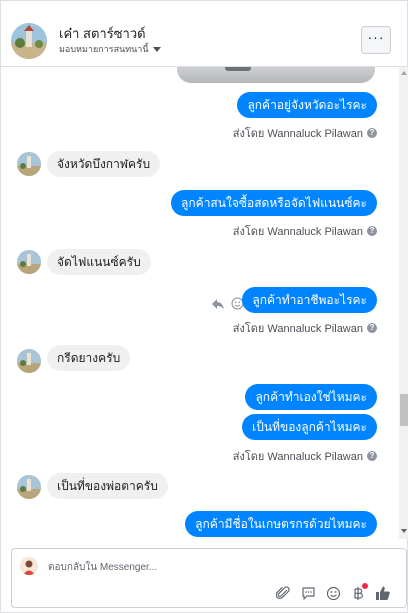  Describe the element at coordinates (383, 593) in the screenshot. I see `thumbs-up-icon` at that location.